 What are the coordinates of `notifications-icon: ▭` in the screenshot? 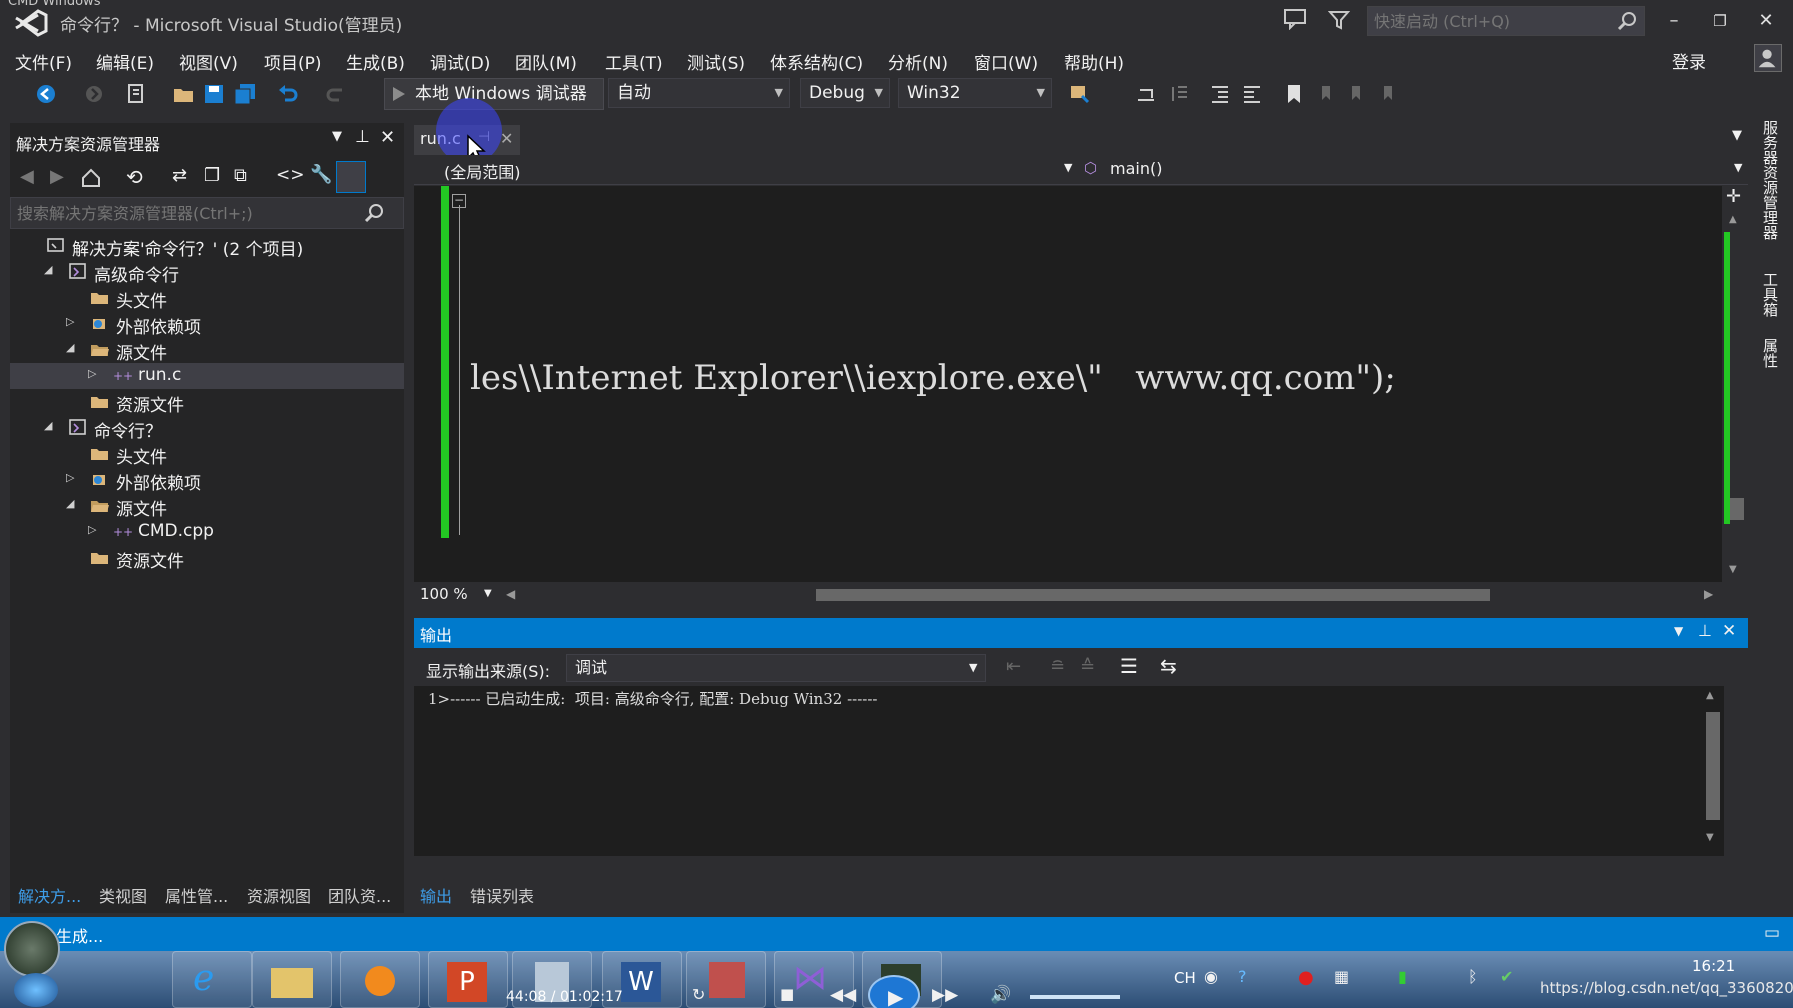 It's located at (1772, 933).